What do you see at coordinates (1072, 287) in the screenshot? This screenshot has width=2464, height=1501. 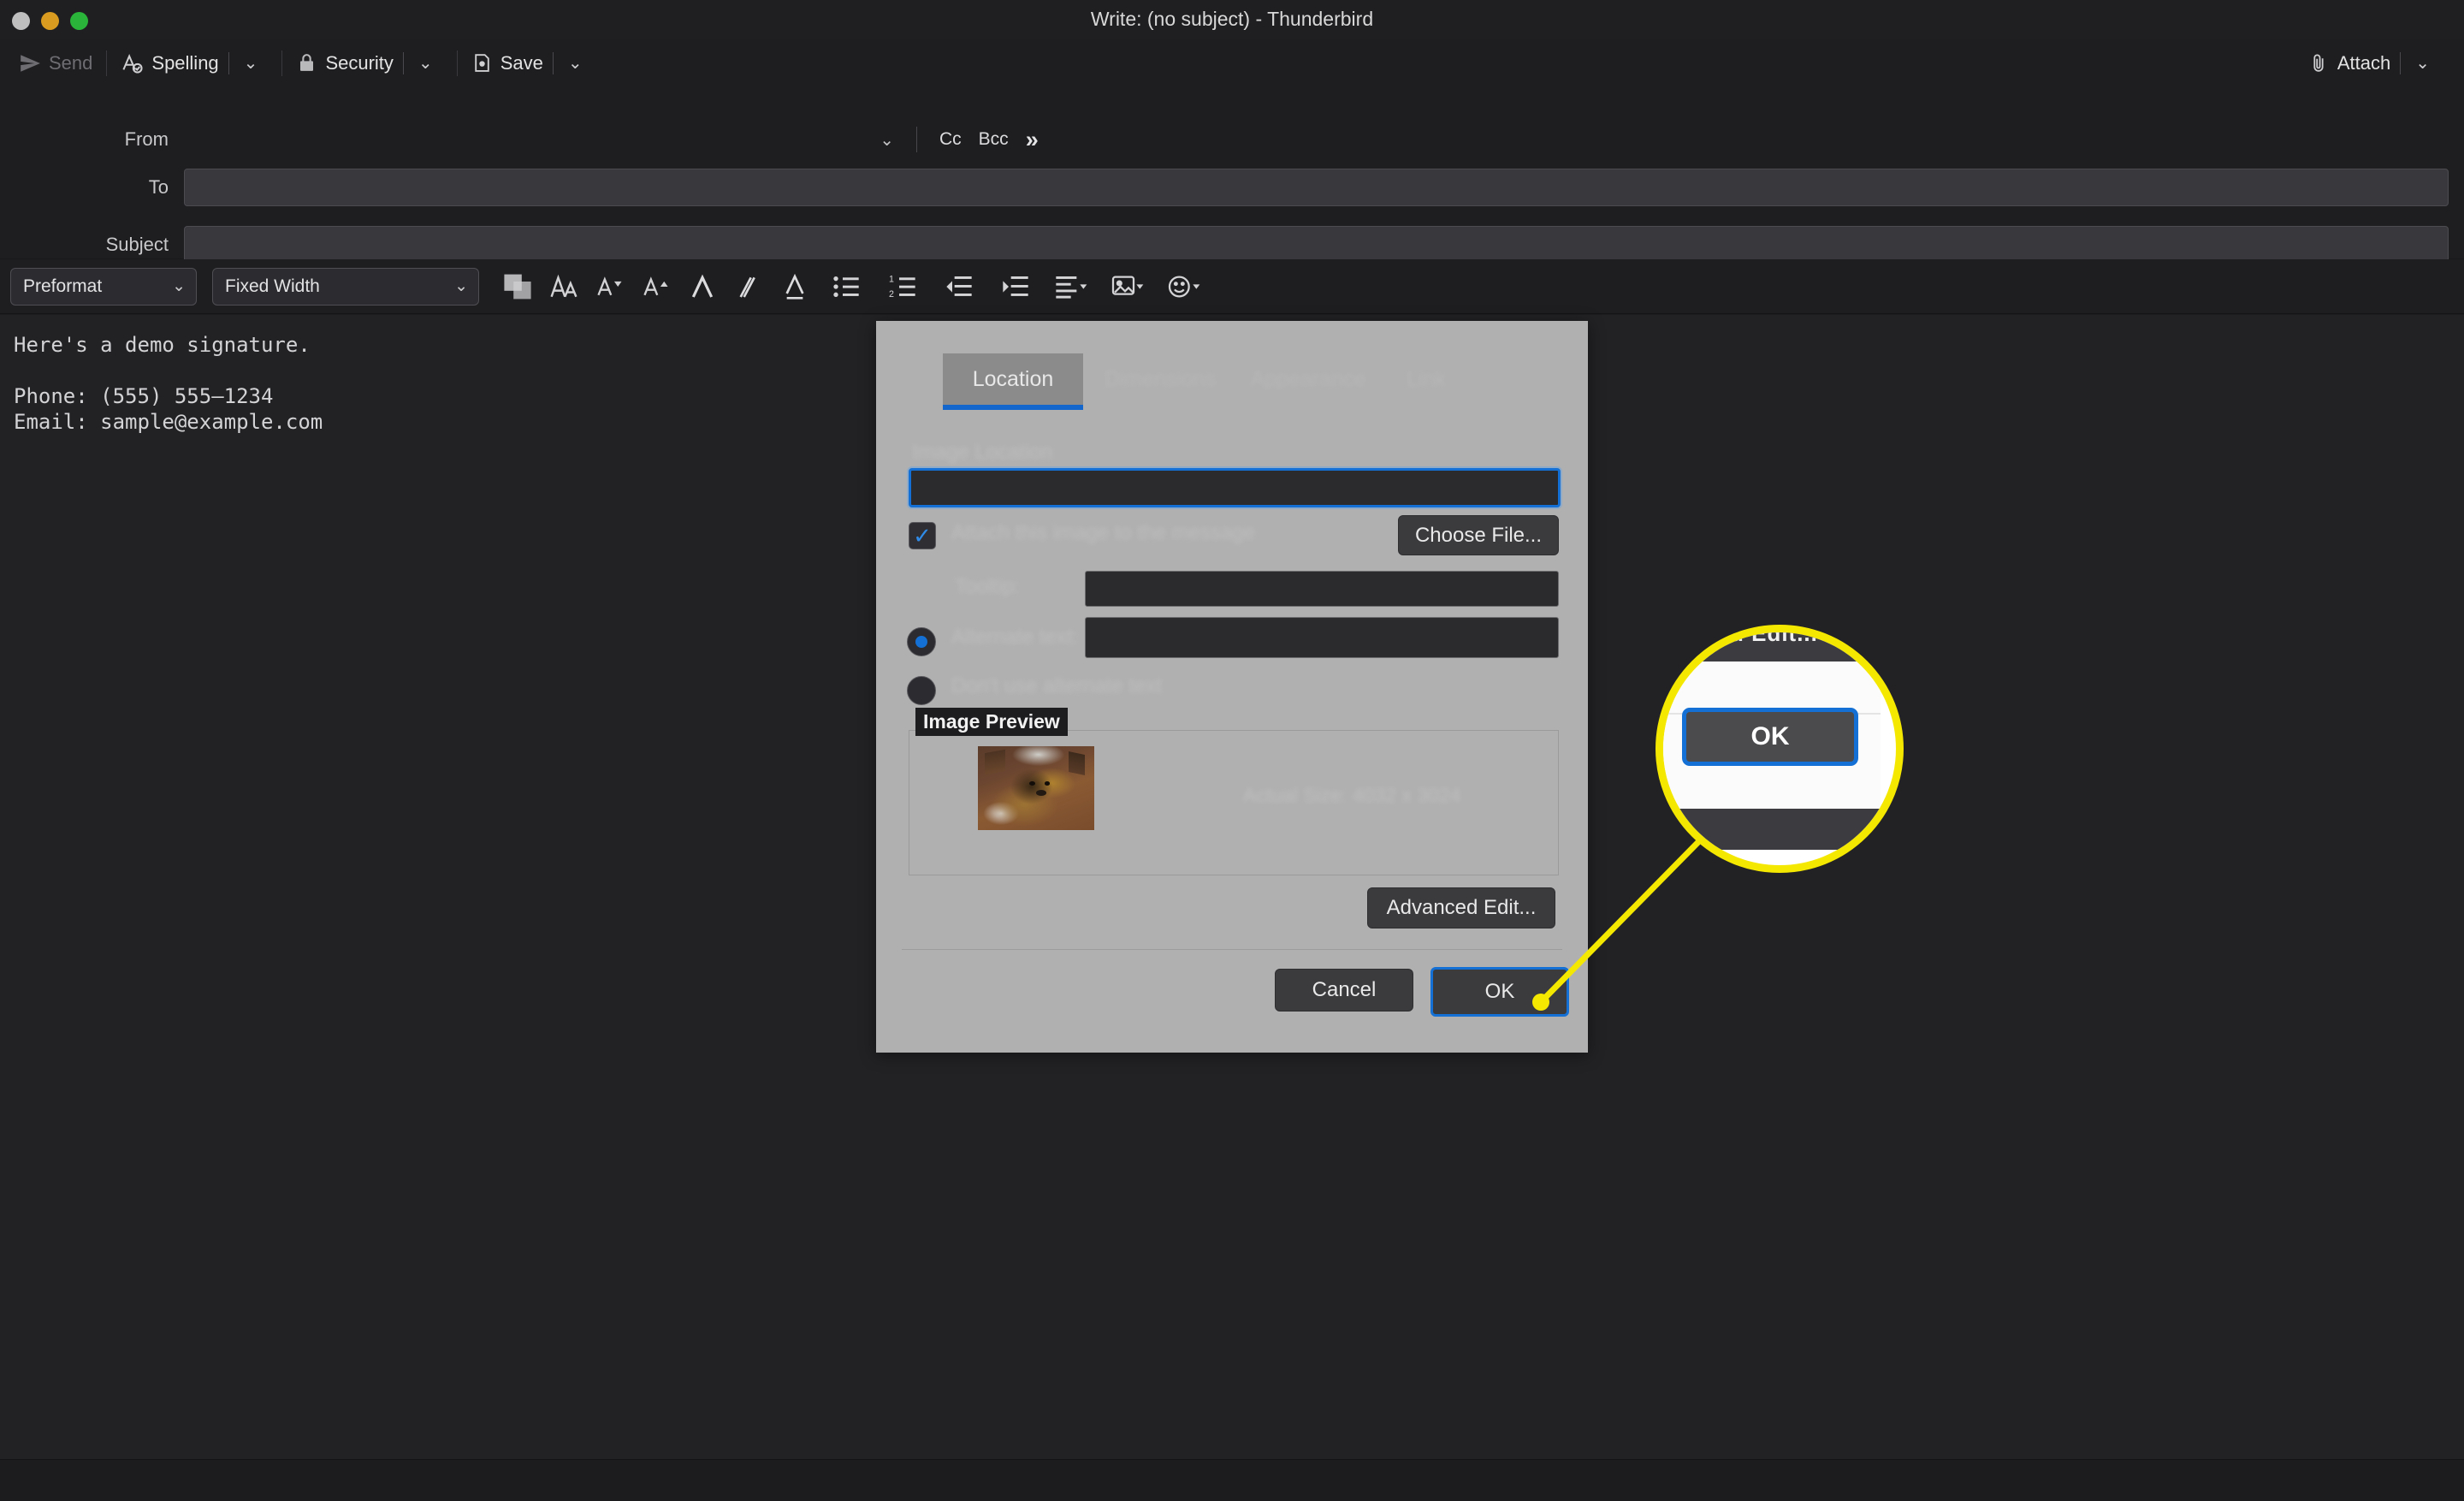 I see `align-icon` at bounding box center [1072, 287].